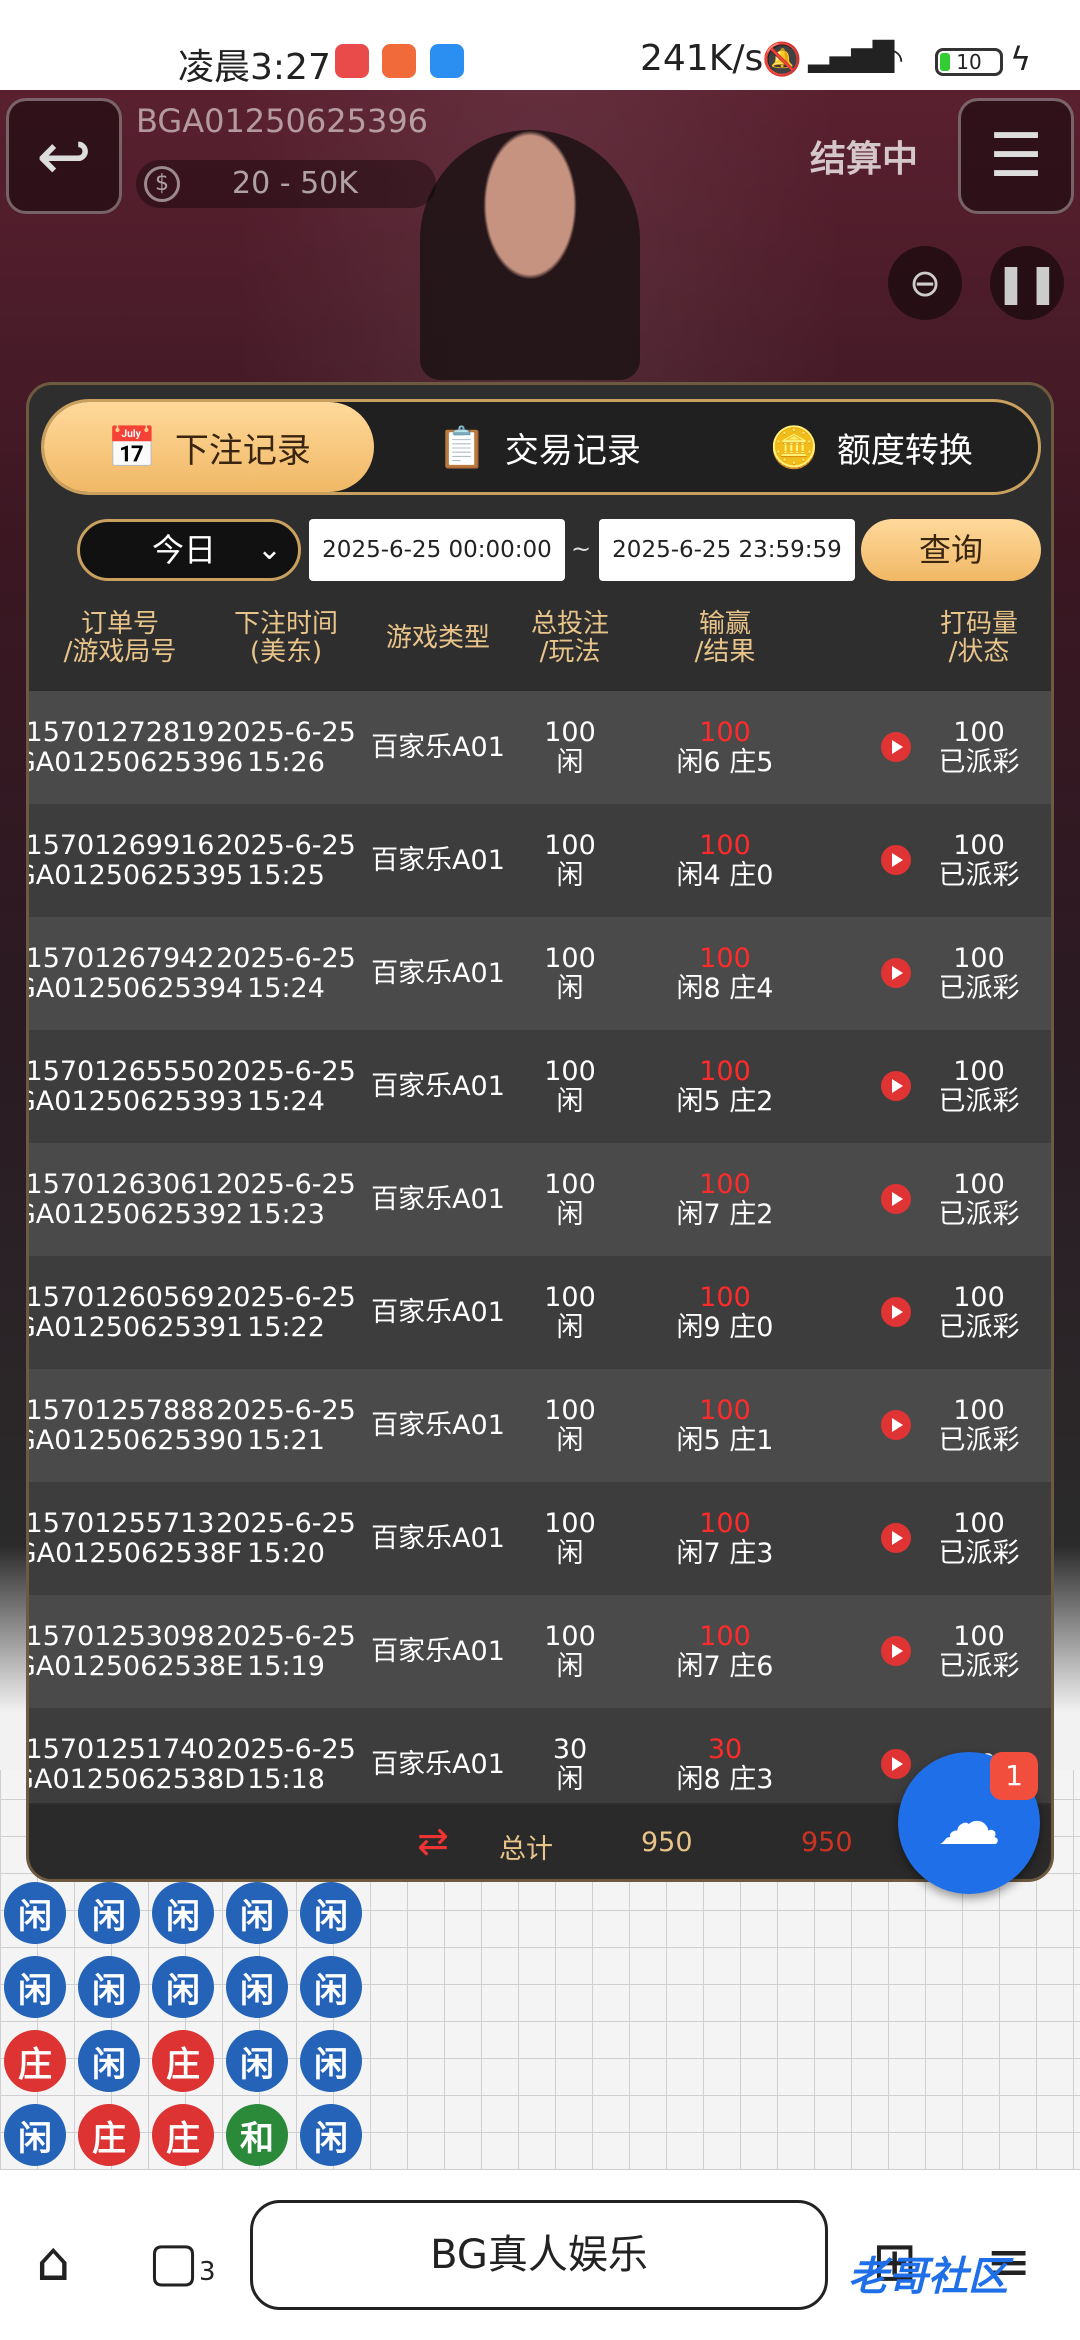 The width and height of the screenshot is (1080, 2340). Describe the element at coordinates (242, 450) in the screenshot. I see `tab-label: 下注记录` at that location.